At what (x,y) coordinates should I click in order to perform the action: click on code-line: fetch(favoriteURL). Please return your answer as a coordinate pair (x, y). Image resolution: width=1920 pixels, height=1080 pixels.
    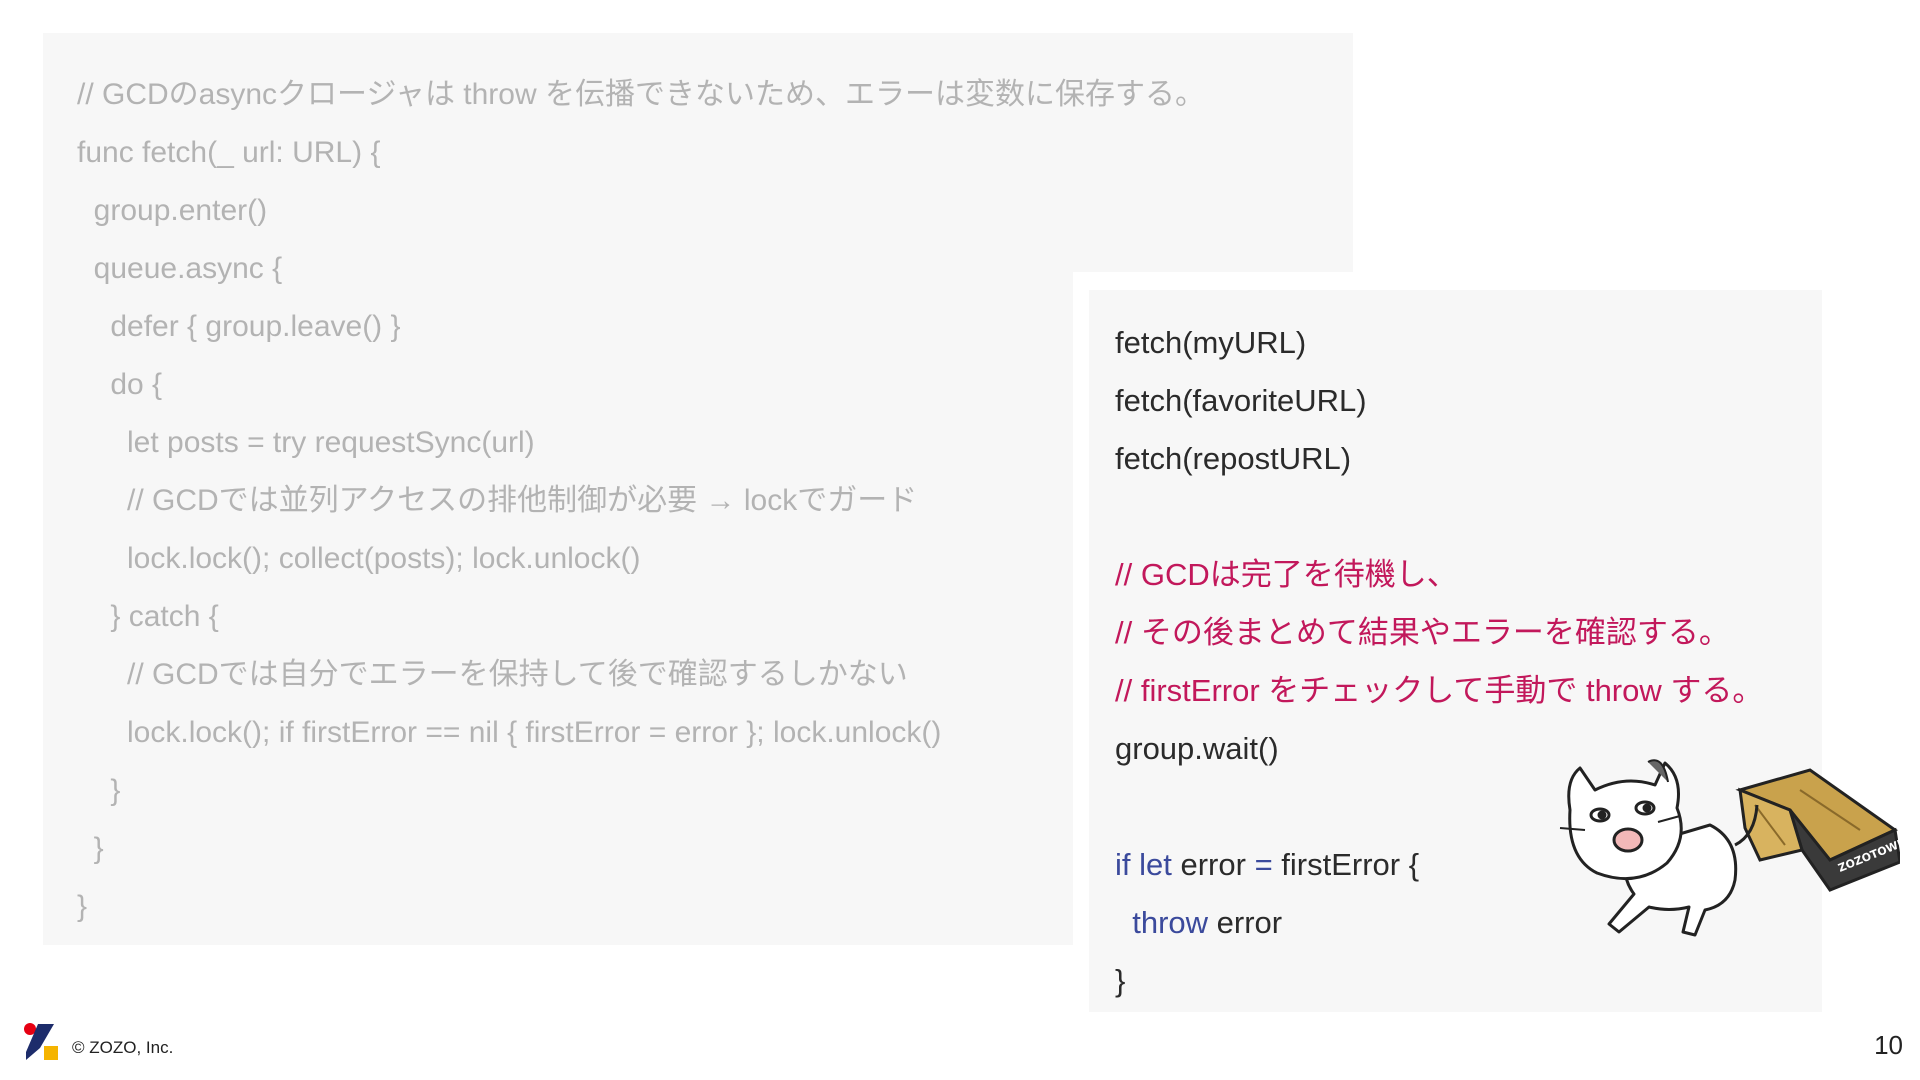
    Looking at the image, I should click on (1241, 400).